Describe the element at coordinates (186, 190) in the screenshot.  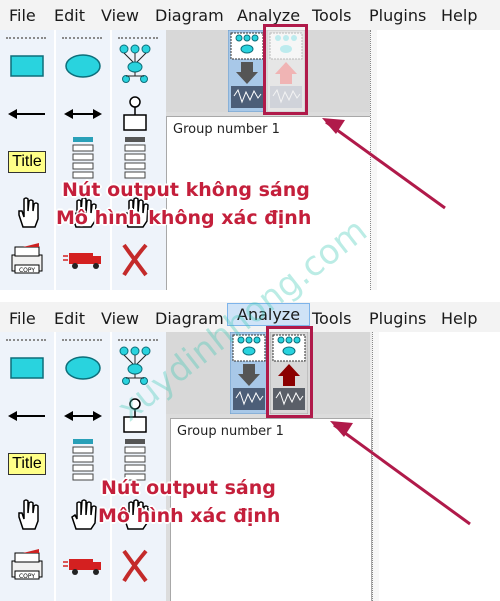
I see `caption-line-1: Nút output không sáng` at that location.